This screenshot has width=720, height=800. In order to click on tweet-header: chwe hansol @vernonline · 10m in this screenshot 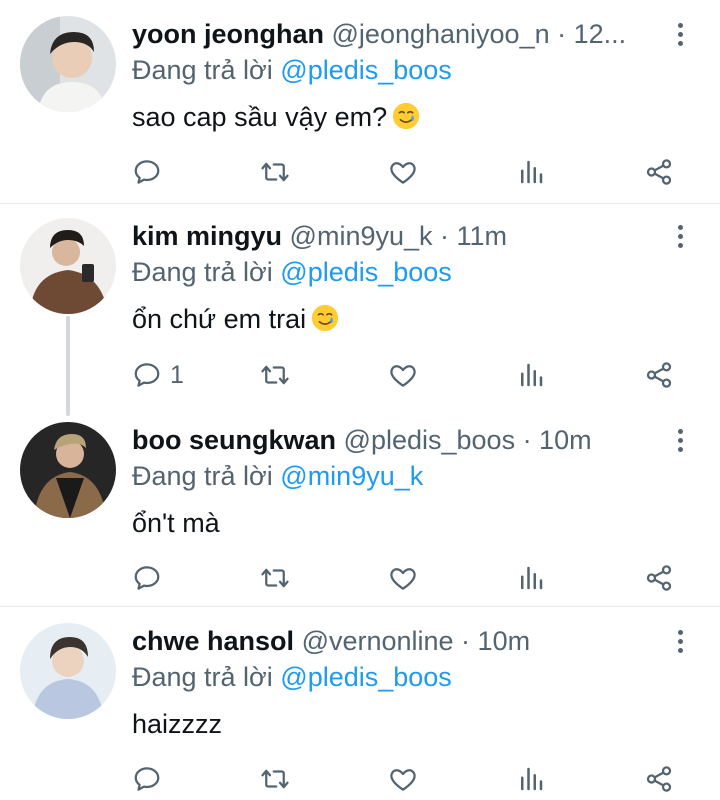, I will do `click(396, 641)`.